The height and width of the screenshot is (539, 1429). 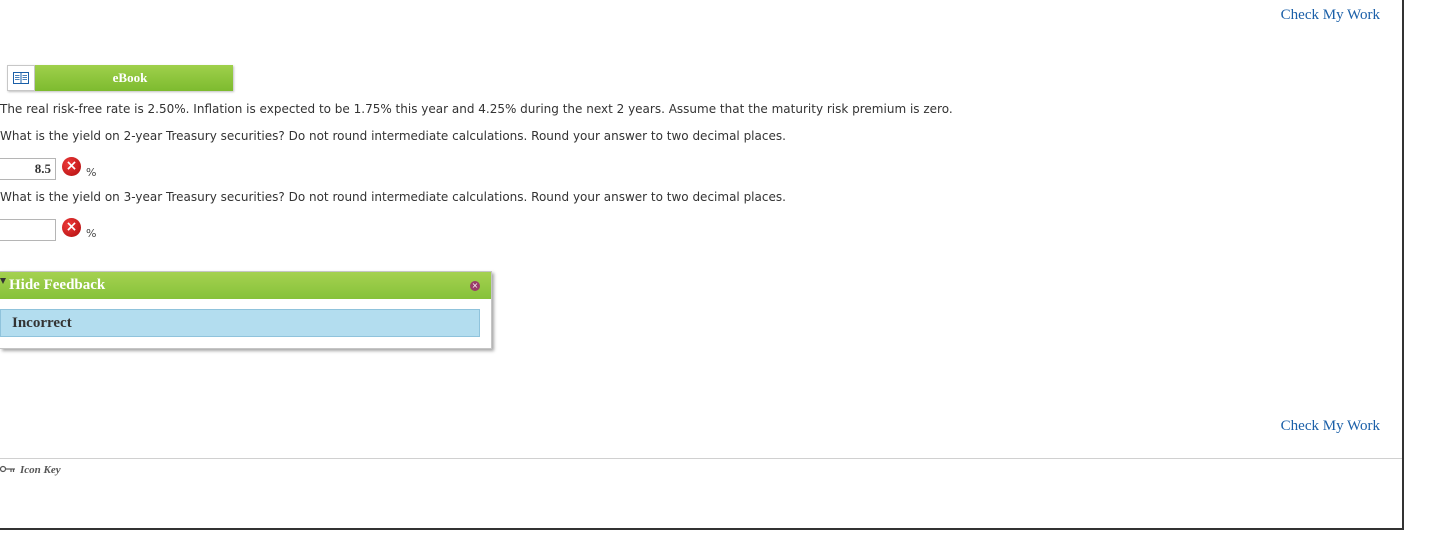 I want to click on feedback-message-box: Incorrect, so click(x=240, y=323).